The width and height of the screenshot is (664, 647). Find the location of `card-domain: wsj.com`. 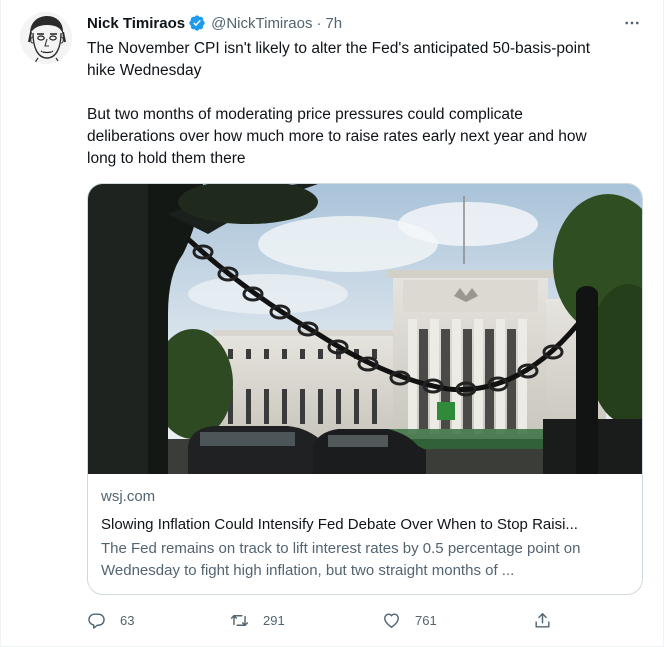

card-domain: wsj.com is located at coordinates (128, 496).